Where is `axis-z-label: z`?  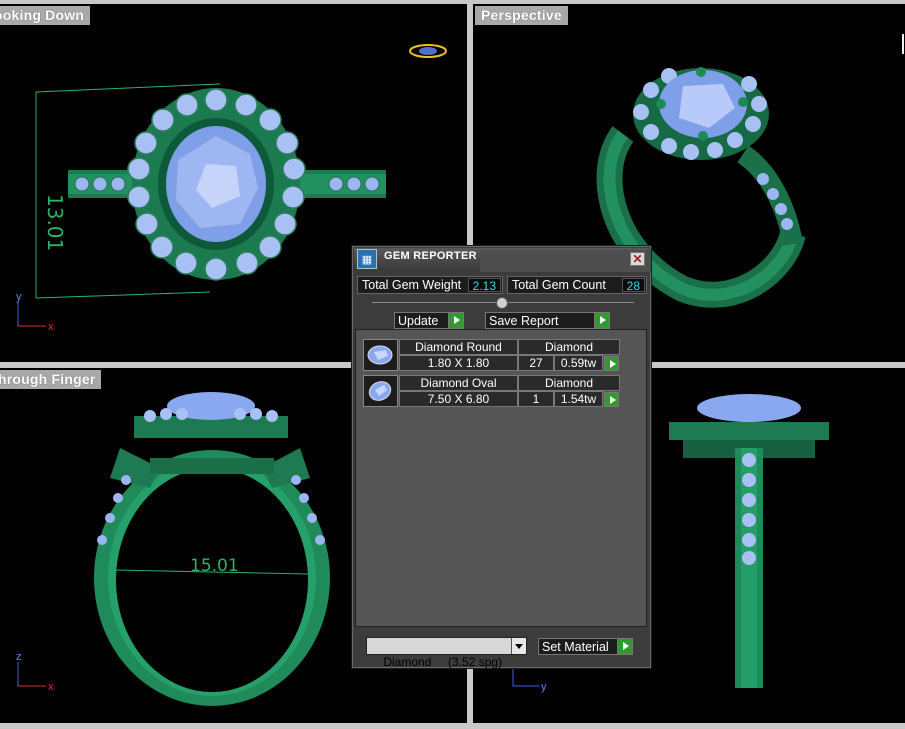 axis-z-label: z is located at coordinates (19, 657).